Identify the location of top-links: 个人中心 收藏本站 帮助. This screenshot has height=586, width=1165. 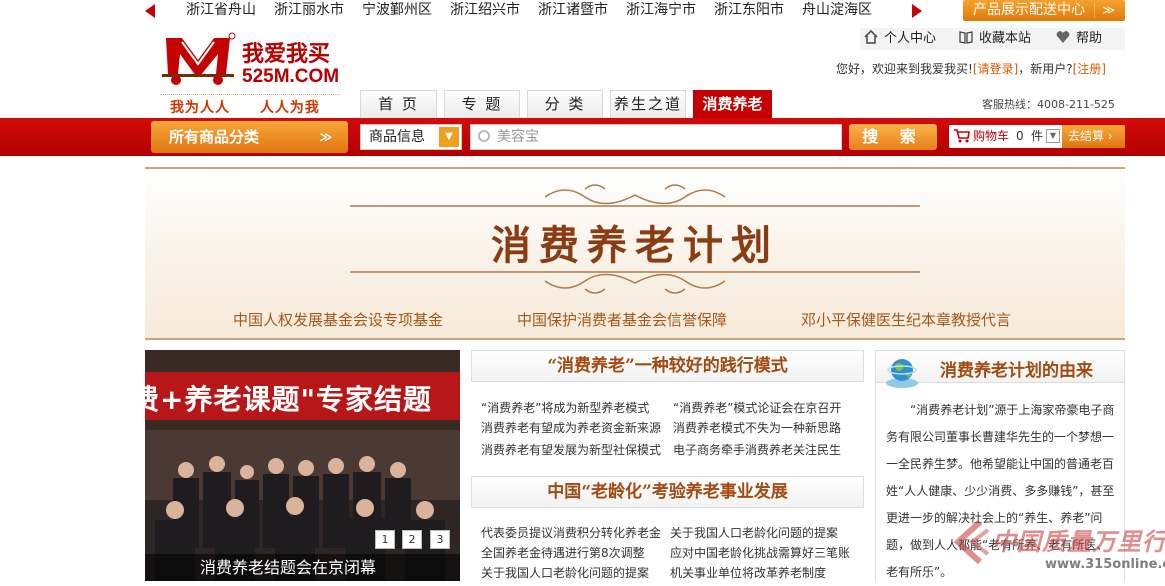
(992, 39).